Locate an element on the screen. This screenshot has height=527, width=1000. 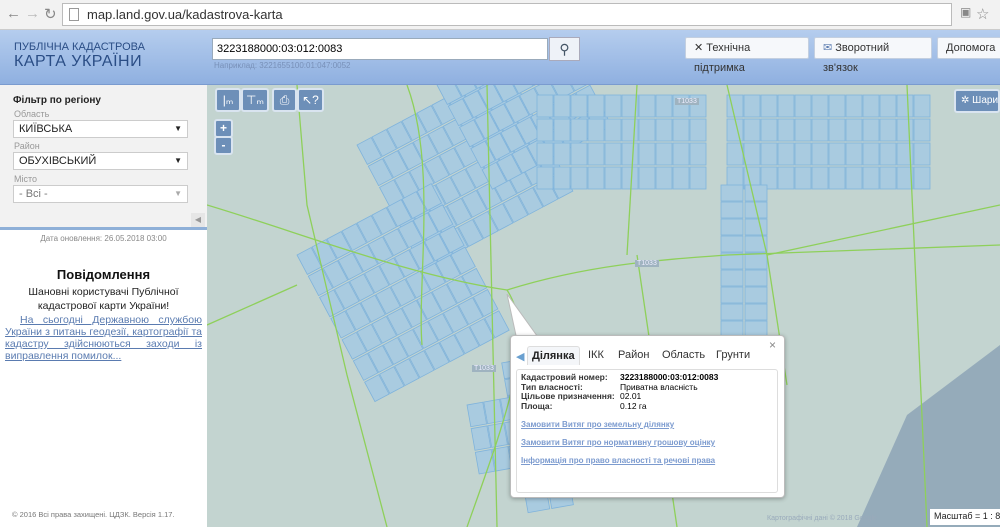
order-extract-link: Замовити Витяг про земельну ділянку is located at coordinates (647, 424).